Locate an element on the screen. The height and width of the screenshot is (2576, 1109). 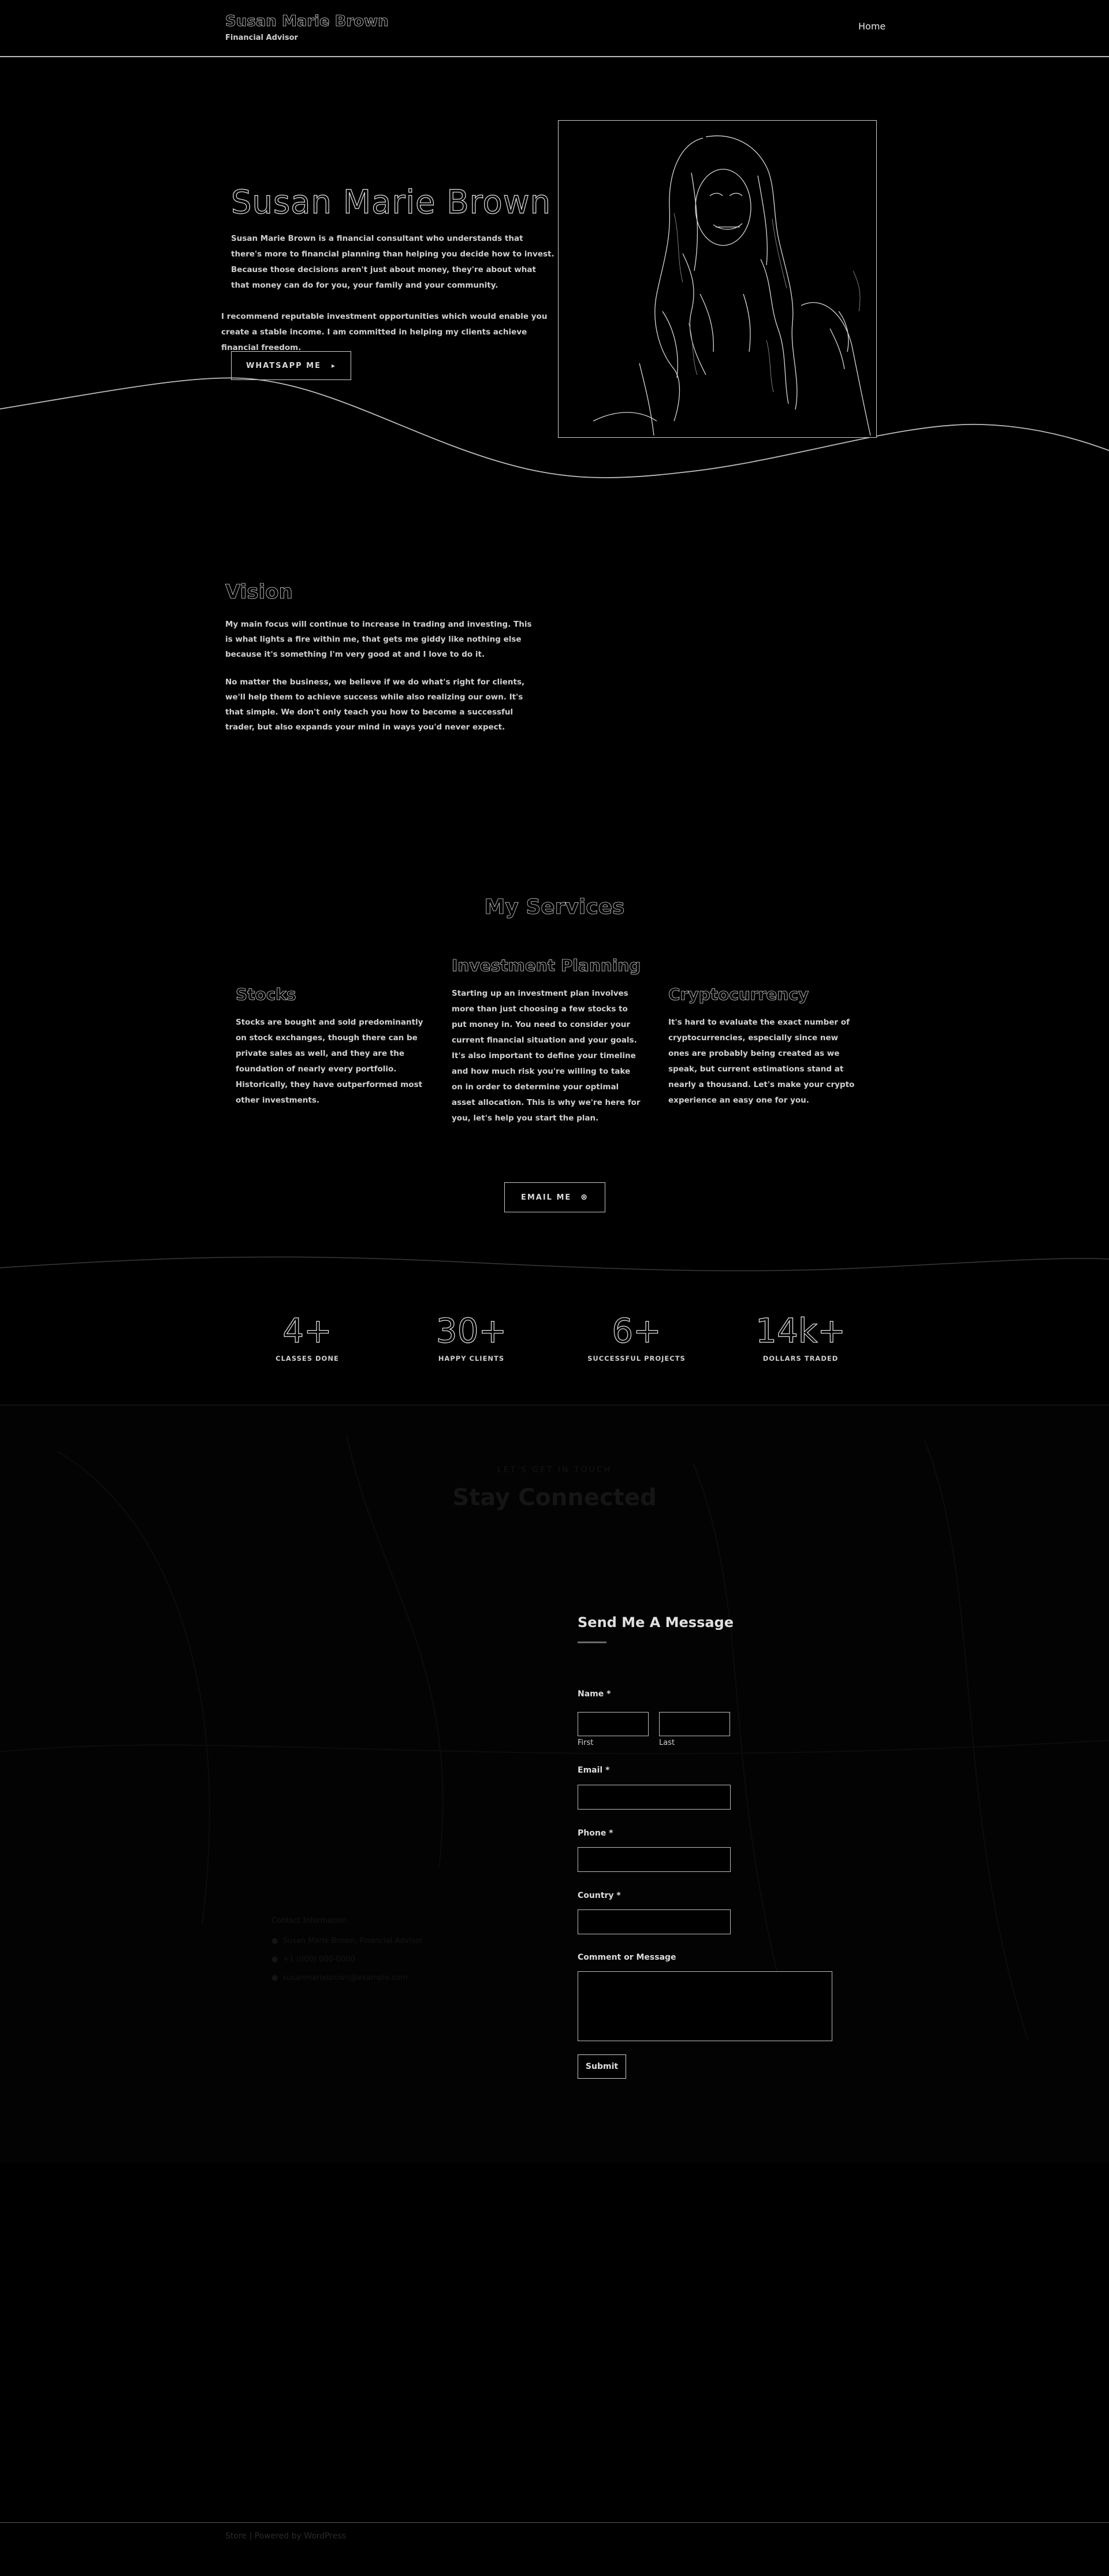
hero-name-heading: Susan Marie Brown is located at coordinates (391, 202).